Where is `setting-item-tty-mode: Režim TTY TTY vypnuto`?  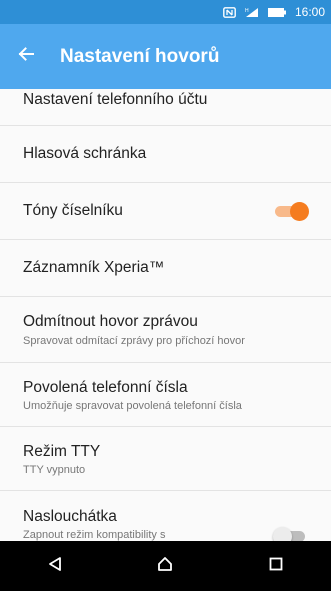 setting-item-tty-mode: Režim TTY TTY vypnuto is located at coordinates (165, 459).